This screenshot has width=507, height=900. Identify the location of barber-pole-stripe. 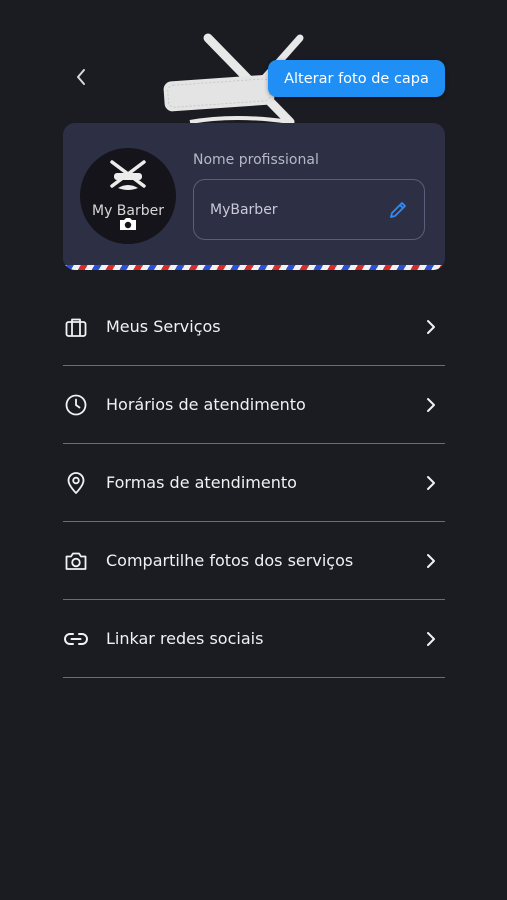
(254, 267).